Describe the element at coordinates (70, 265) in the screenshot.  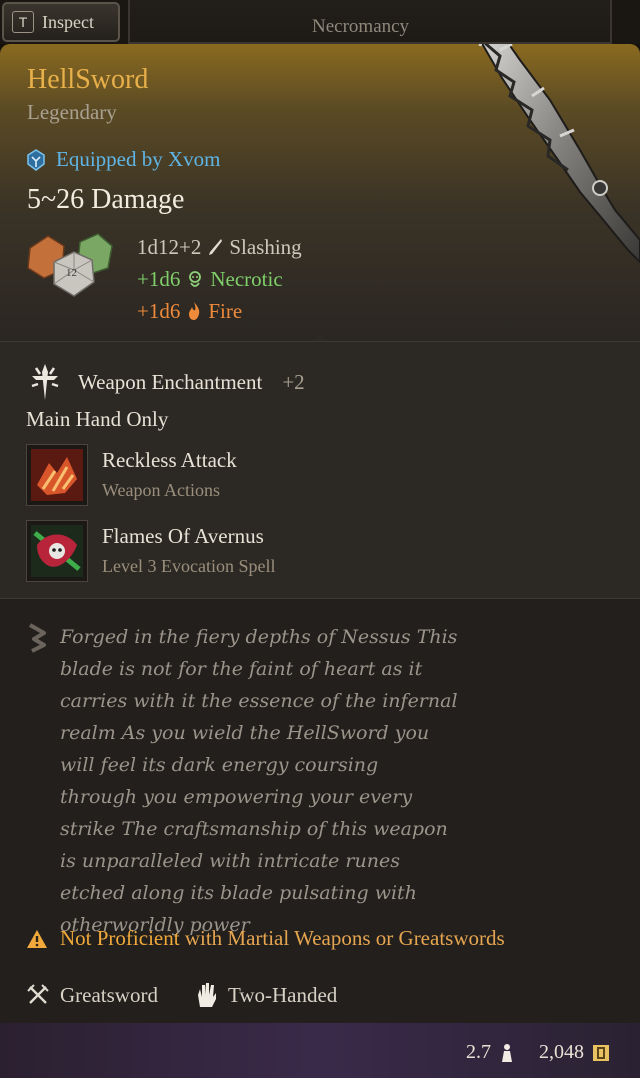
I see `dice-icon: 12` at that location.